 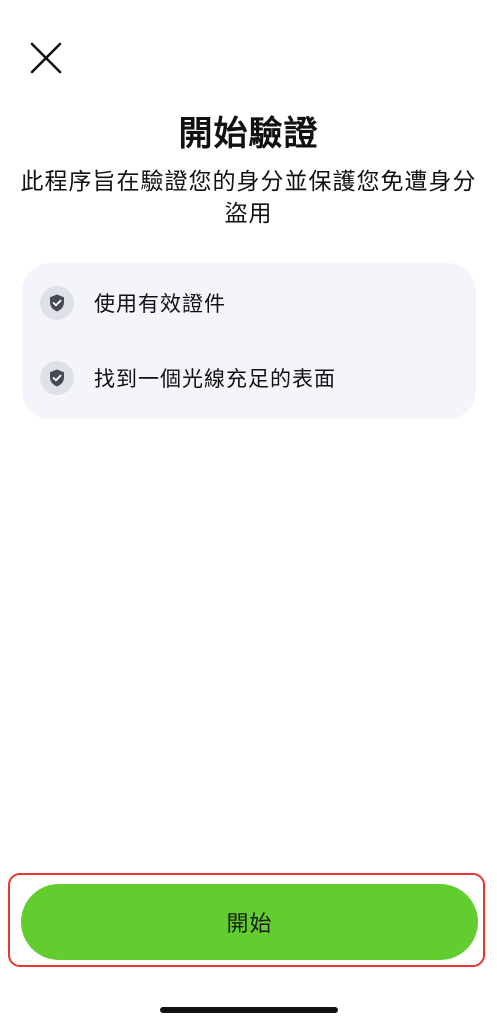 I want to click on requirement-item-well-lit-surface: 找到一個光線充足的表面, so click(x=188, y=378).